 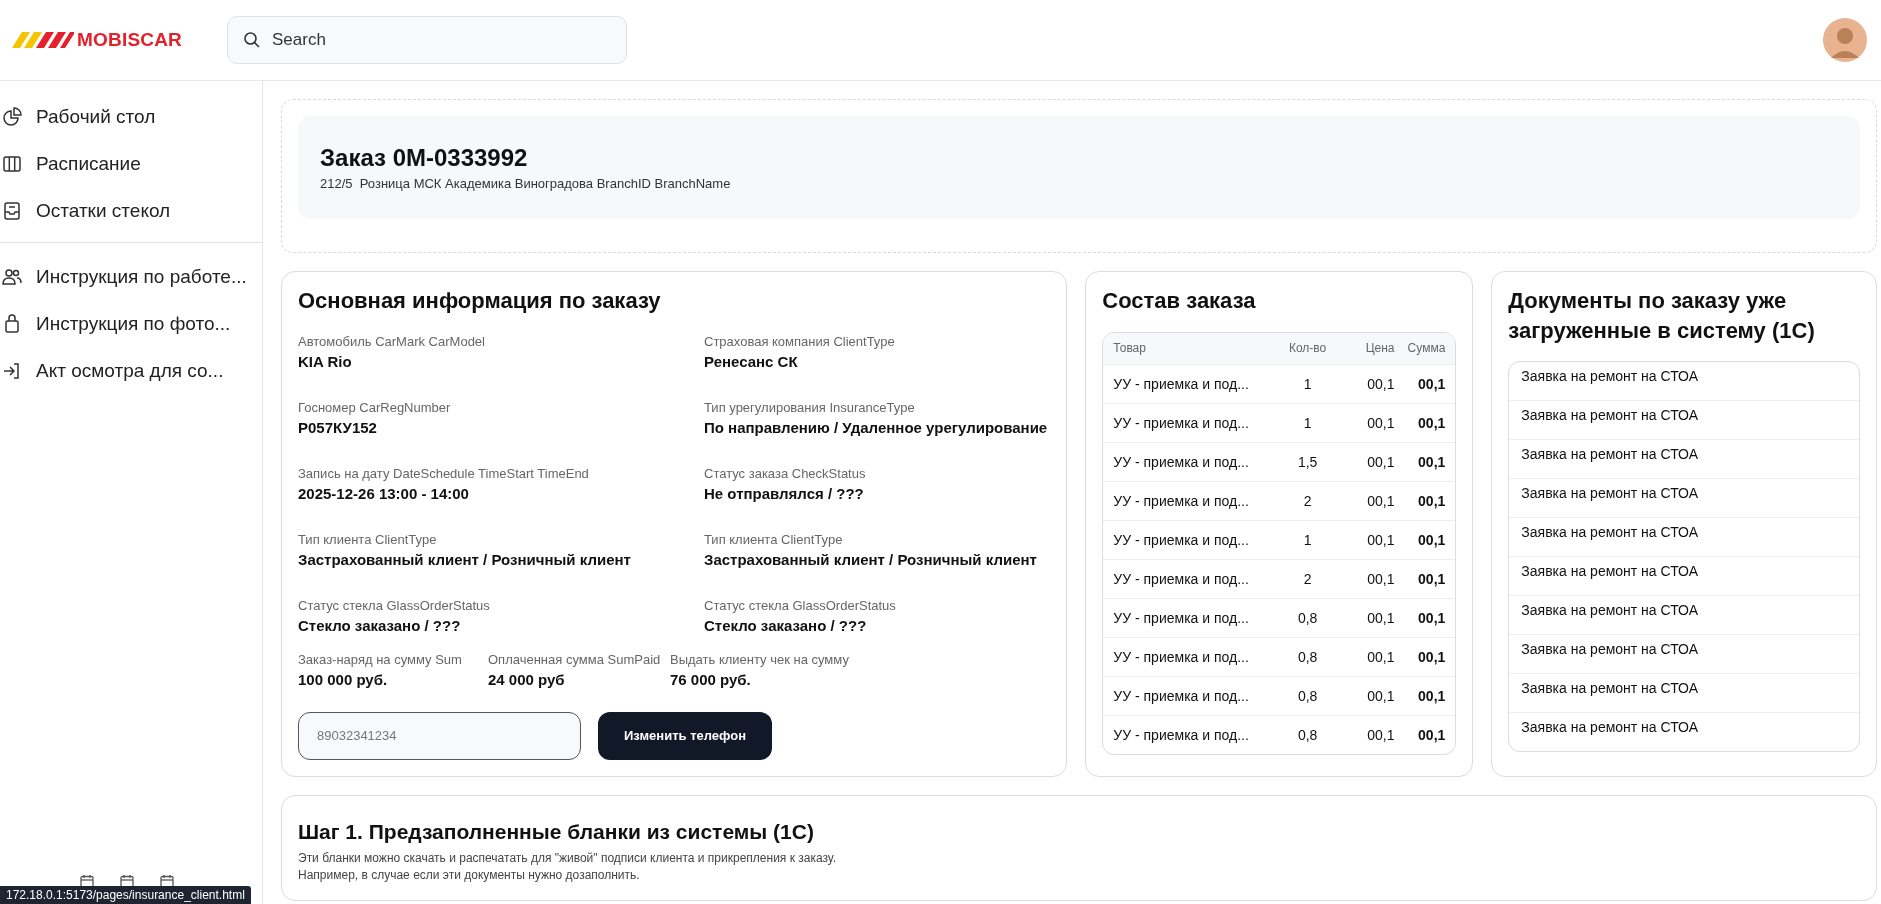 I want to click on field-value: 2025-12-26 13:00 - 14:00, so click(x=384, y=493).